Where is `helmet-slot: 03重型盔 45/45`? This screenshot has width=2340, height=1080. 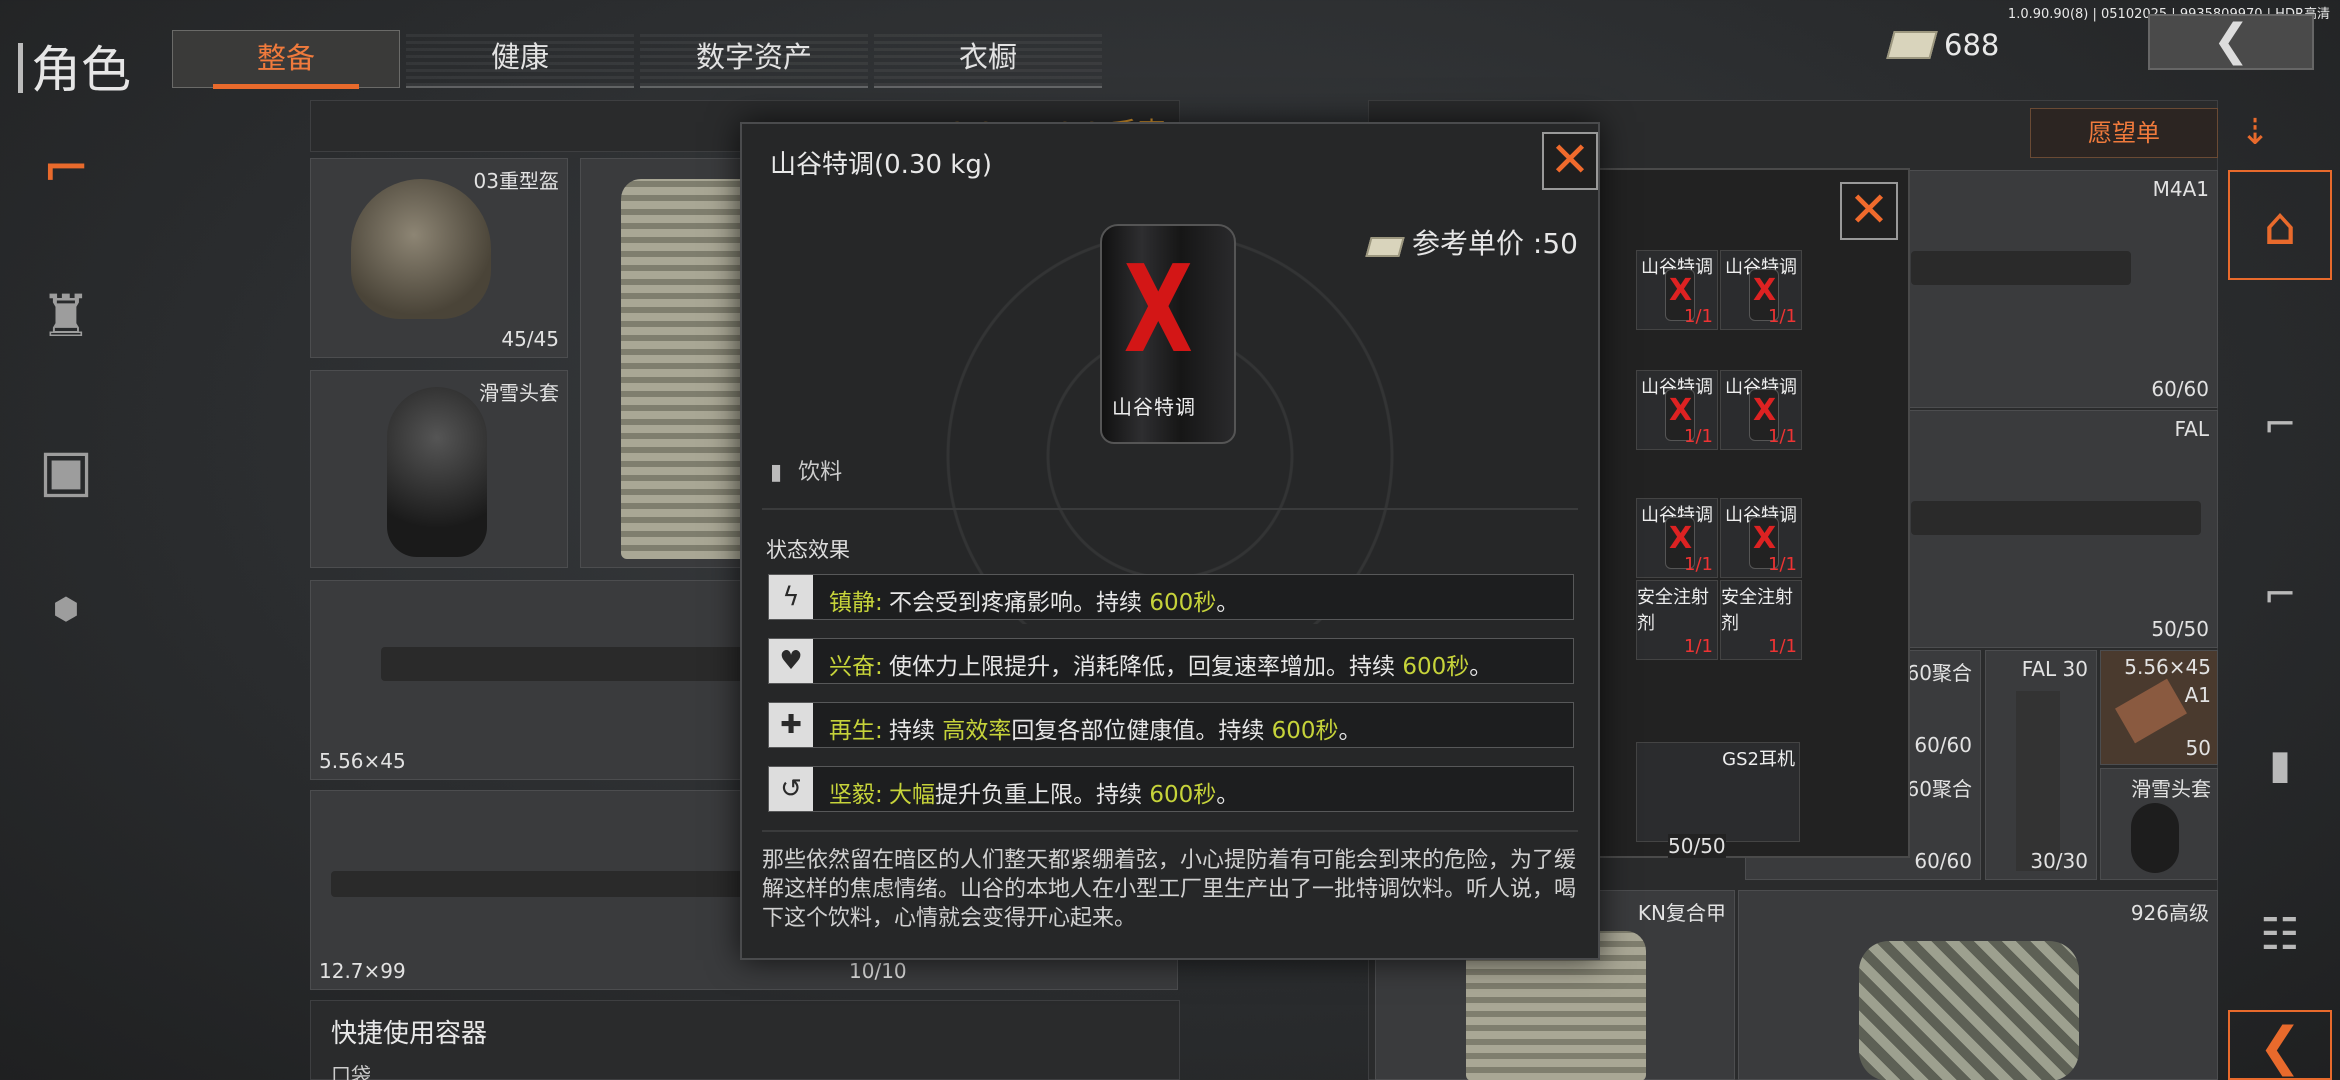
helmet-slot: 03重型盔 45/45 is located at coordinates (439, 258).